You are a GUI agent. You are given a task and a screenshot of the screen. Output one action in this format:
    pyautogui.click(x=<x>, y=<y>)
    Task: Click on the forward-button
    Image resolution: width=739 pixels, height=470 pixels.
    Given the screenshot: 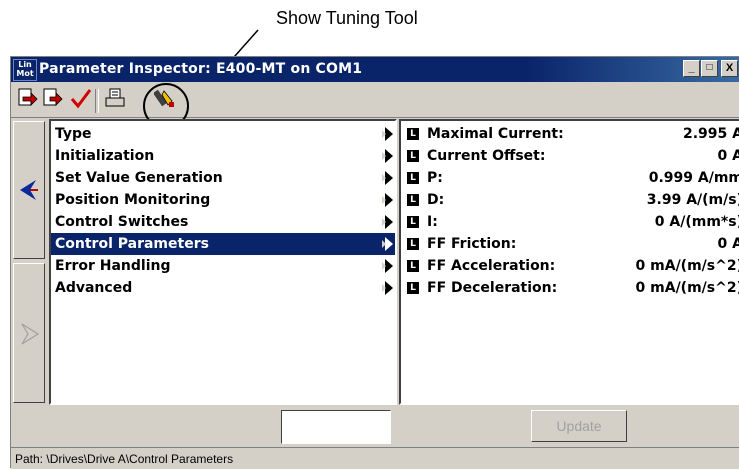 What is the action you would take?
    pyautogui.click(x=29, y=333)
    